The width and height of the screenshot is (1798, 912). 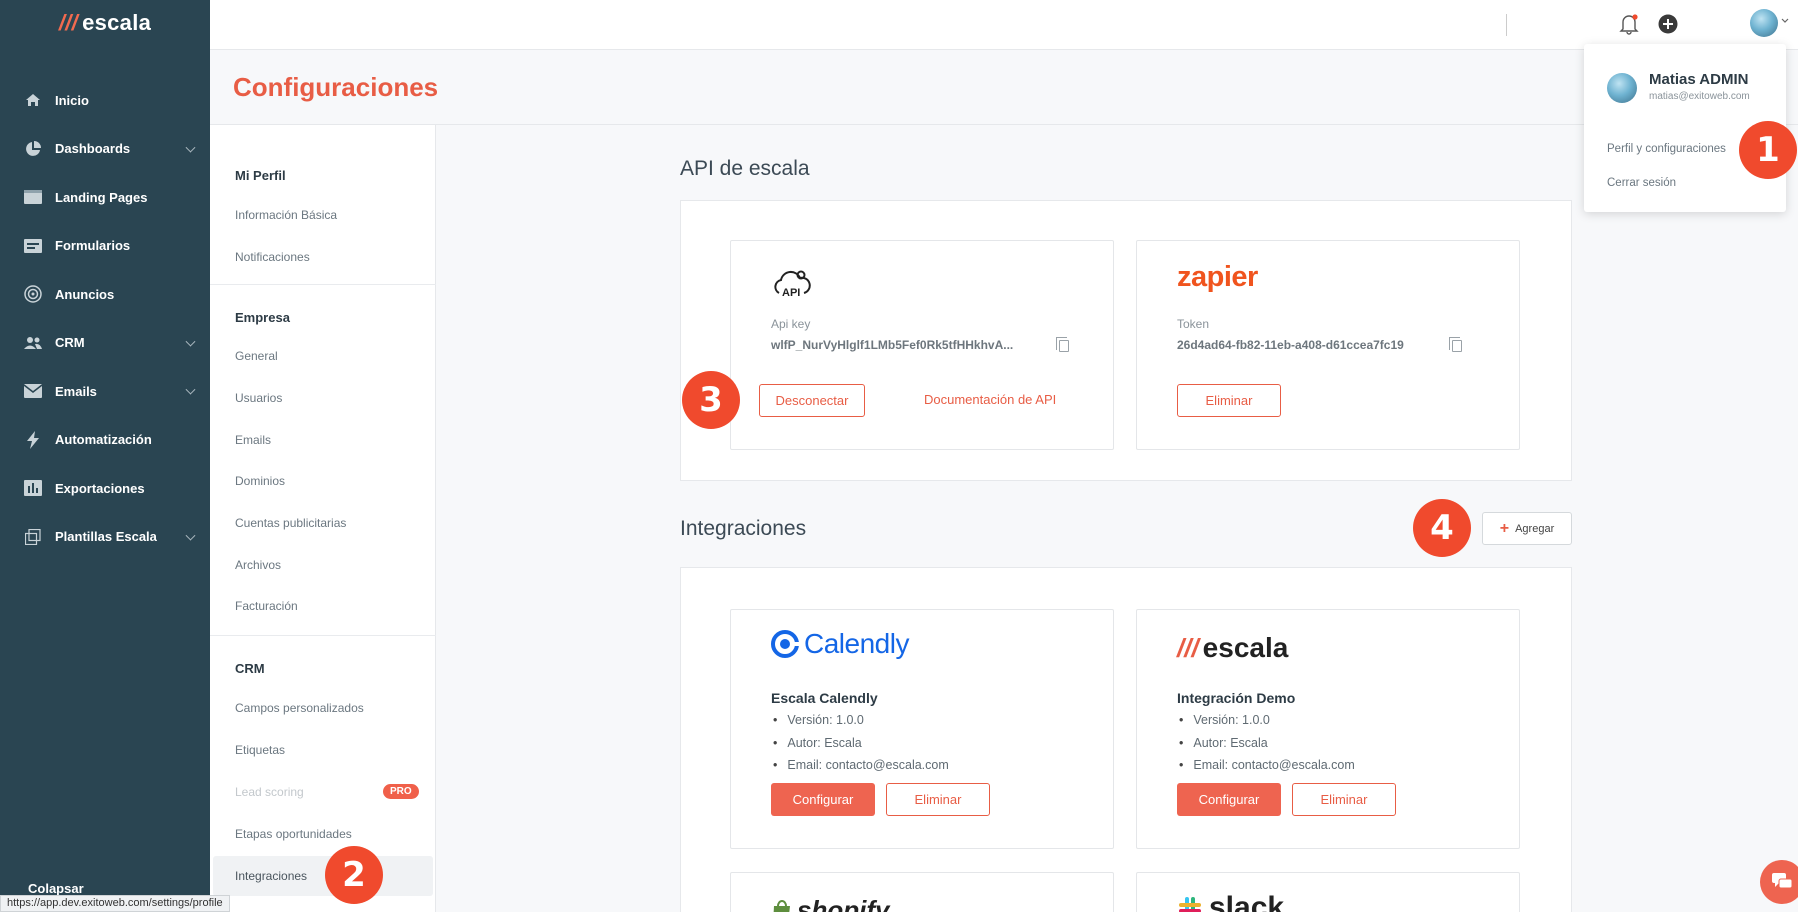 What do you see at coordinates (105, 440) in the screenshot?
I see `sidebar-item-automatizacion: Automatización` at bounding box center [105, 440].